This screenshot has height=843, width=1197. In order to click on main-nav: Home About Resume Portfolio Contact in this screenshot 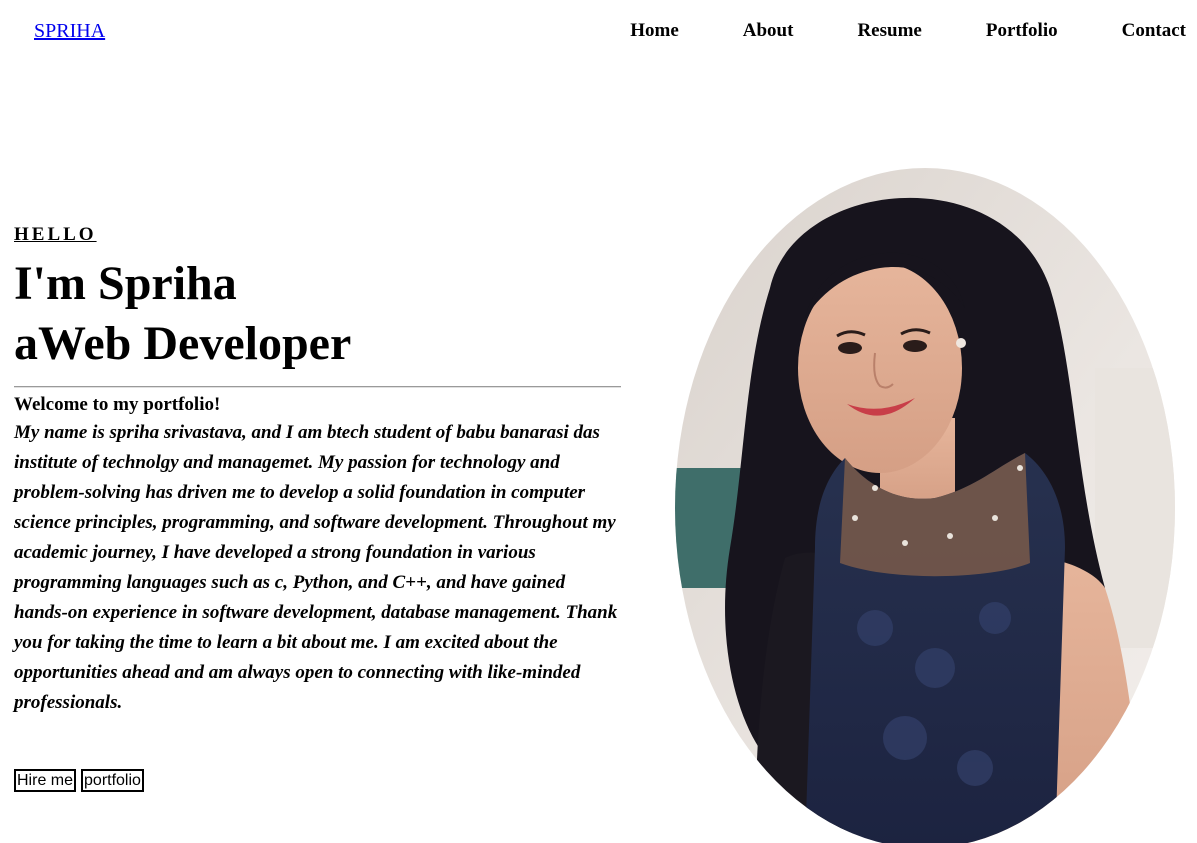, I will do `click(908, 31)`.